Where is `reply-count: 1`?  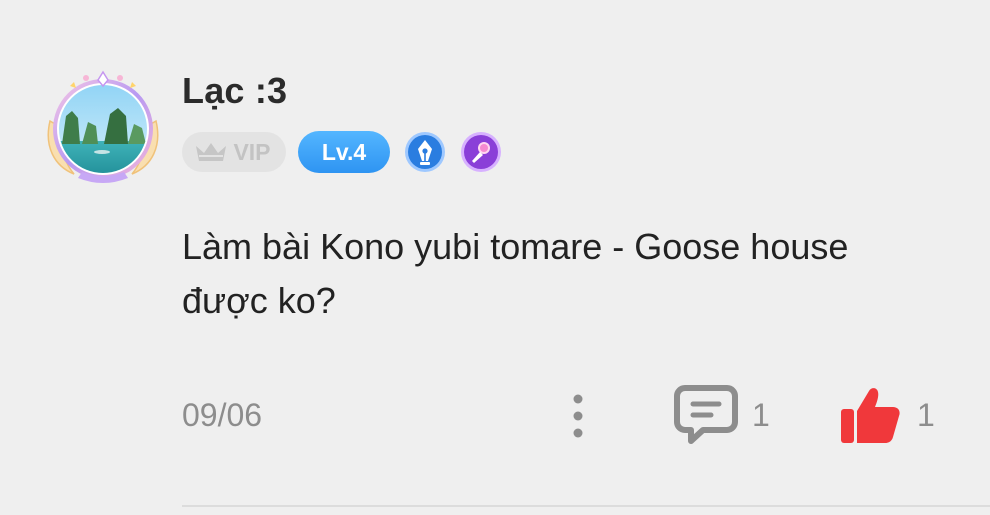
reply-count: 1 is located at coordinates (761, 415).